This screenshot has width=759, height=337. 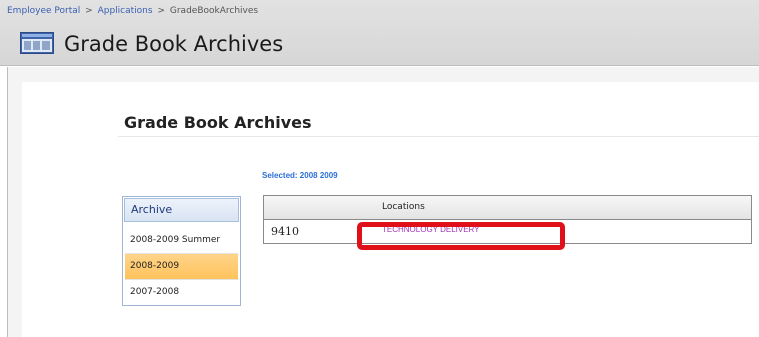 I want to click on application-window-icon, so click(x=37, y=43).